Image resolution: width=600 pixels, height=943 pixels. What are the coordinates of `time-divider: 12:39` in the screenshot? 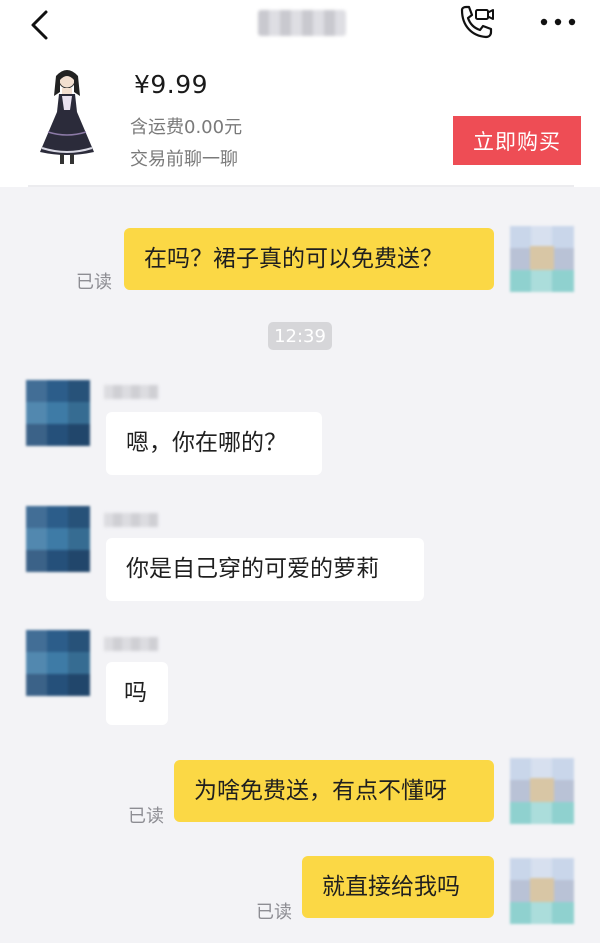 It's located at (300, 336).